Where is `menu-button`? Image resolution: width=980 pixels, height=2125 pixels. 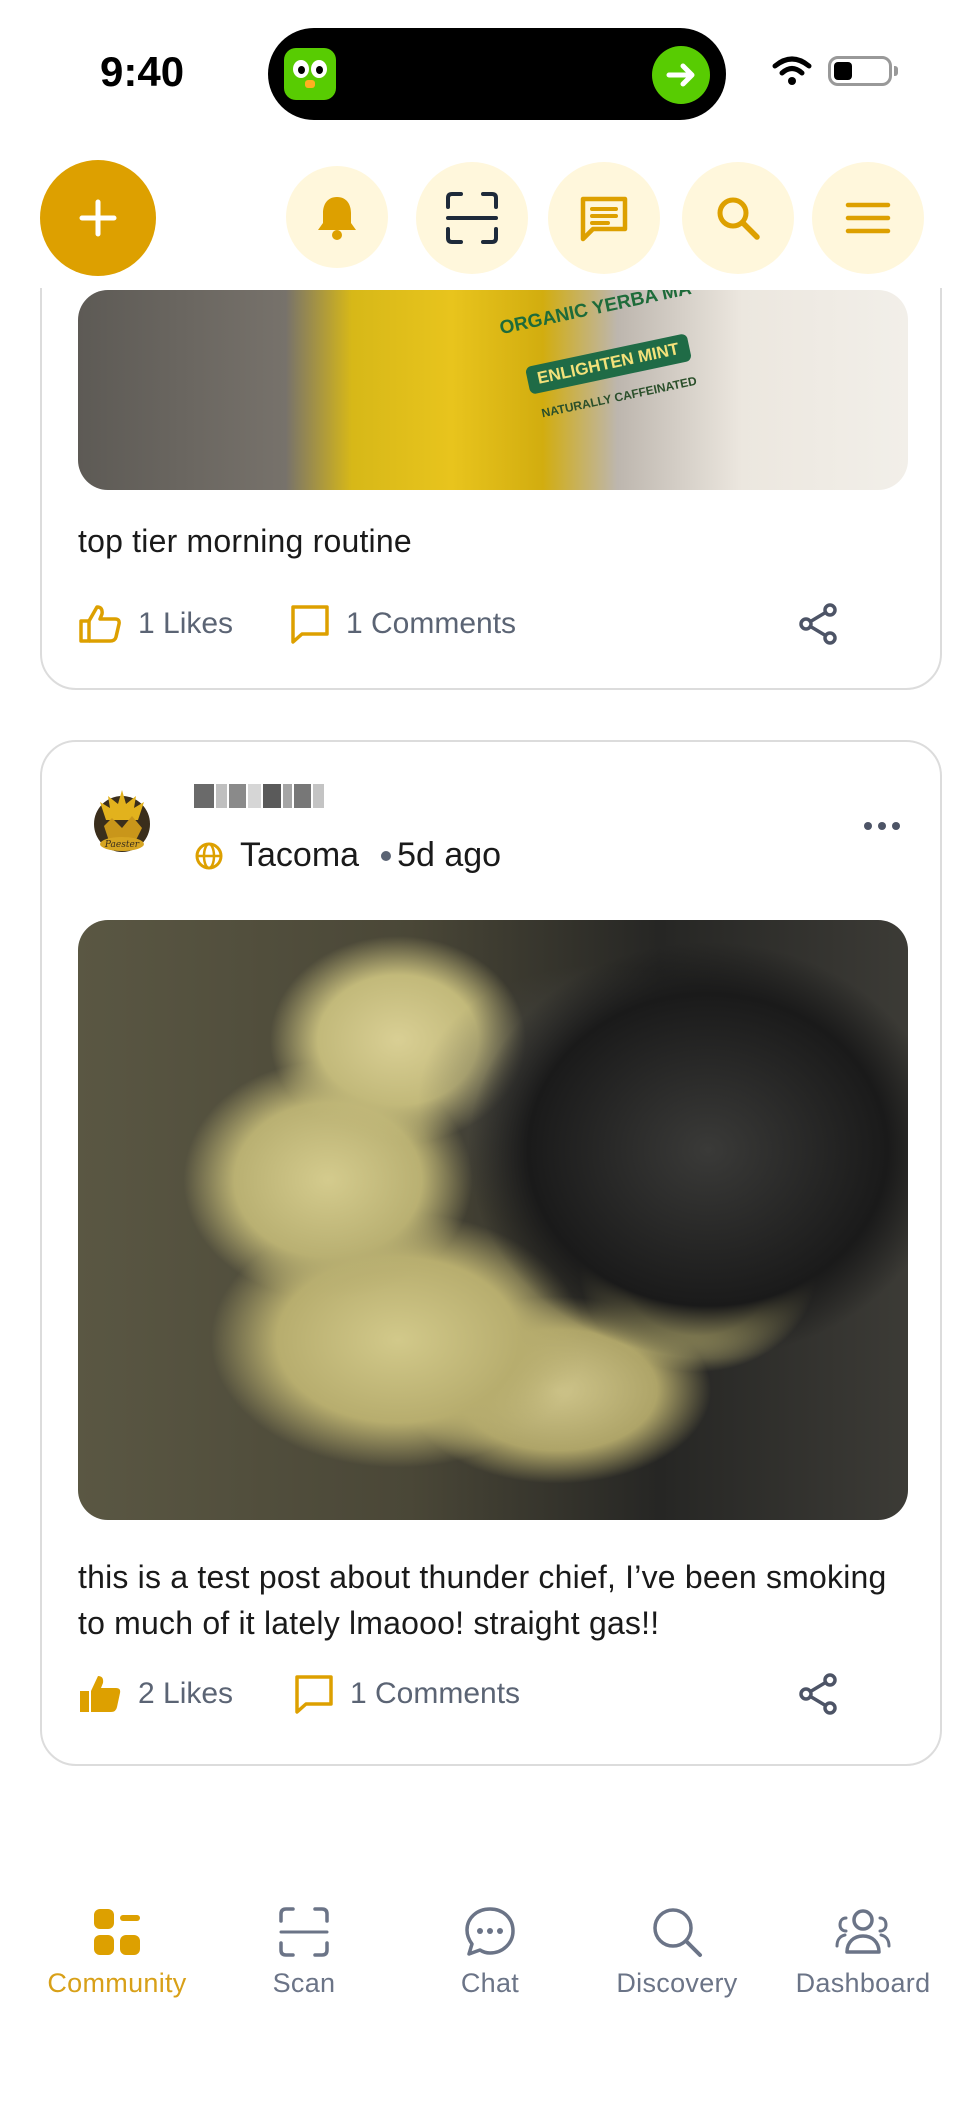 menu-button is located at coordinates (868, 218).